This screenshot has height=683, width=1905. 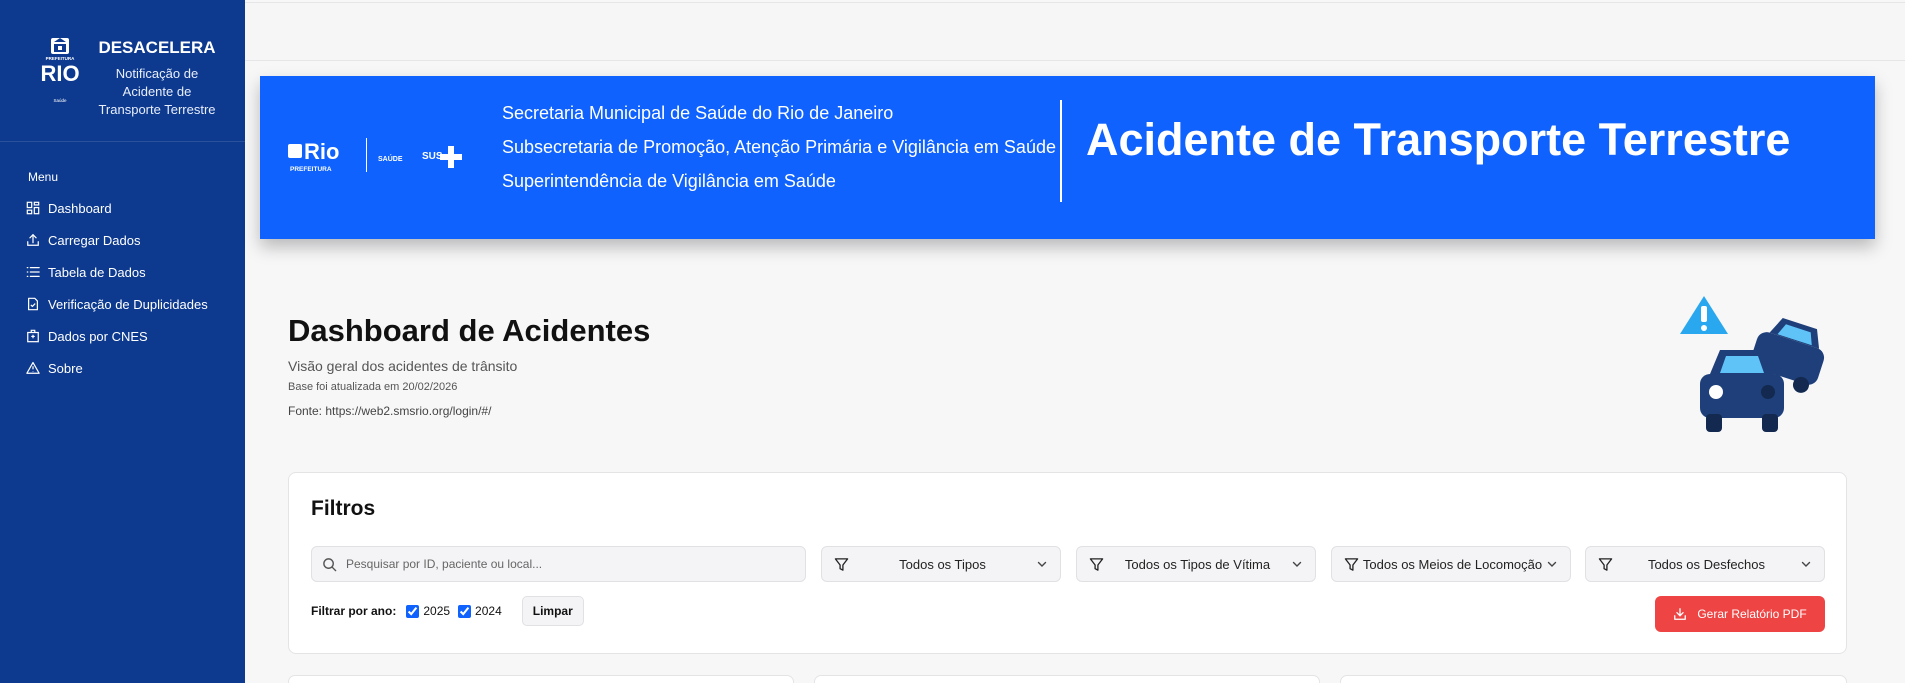 What do you see at coordinates (1752, 364) in the screenshot?
I see `car-accident-illustration` at bounding box center [1752, 364].